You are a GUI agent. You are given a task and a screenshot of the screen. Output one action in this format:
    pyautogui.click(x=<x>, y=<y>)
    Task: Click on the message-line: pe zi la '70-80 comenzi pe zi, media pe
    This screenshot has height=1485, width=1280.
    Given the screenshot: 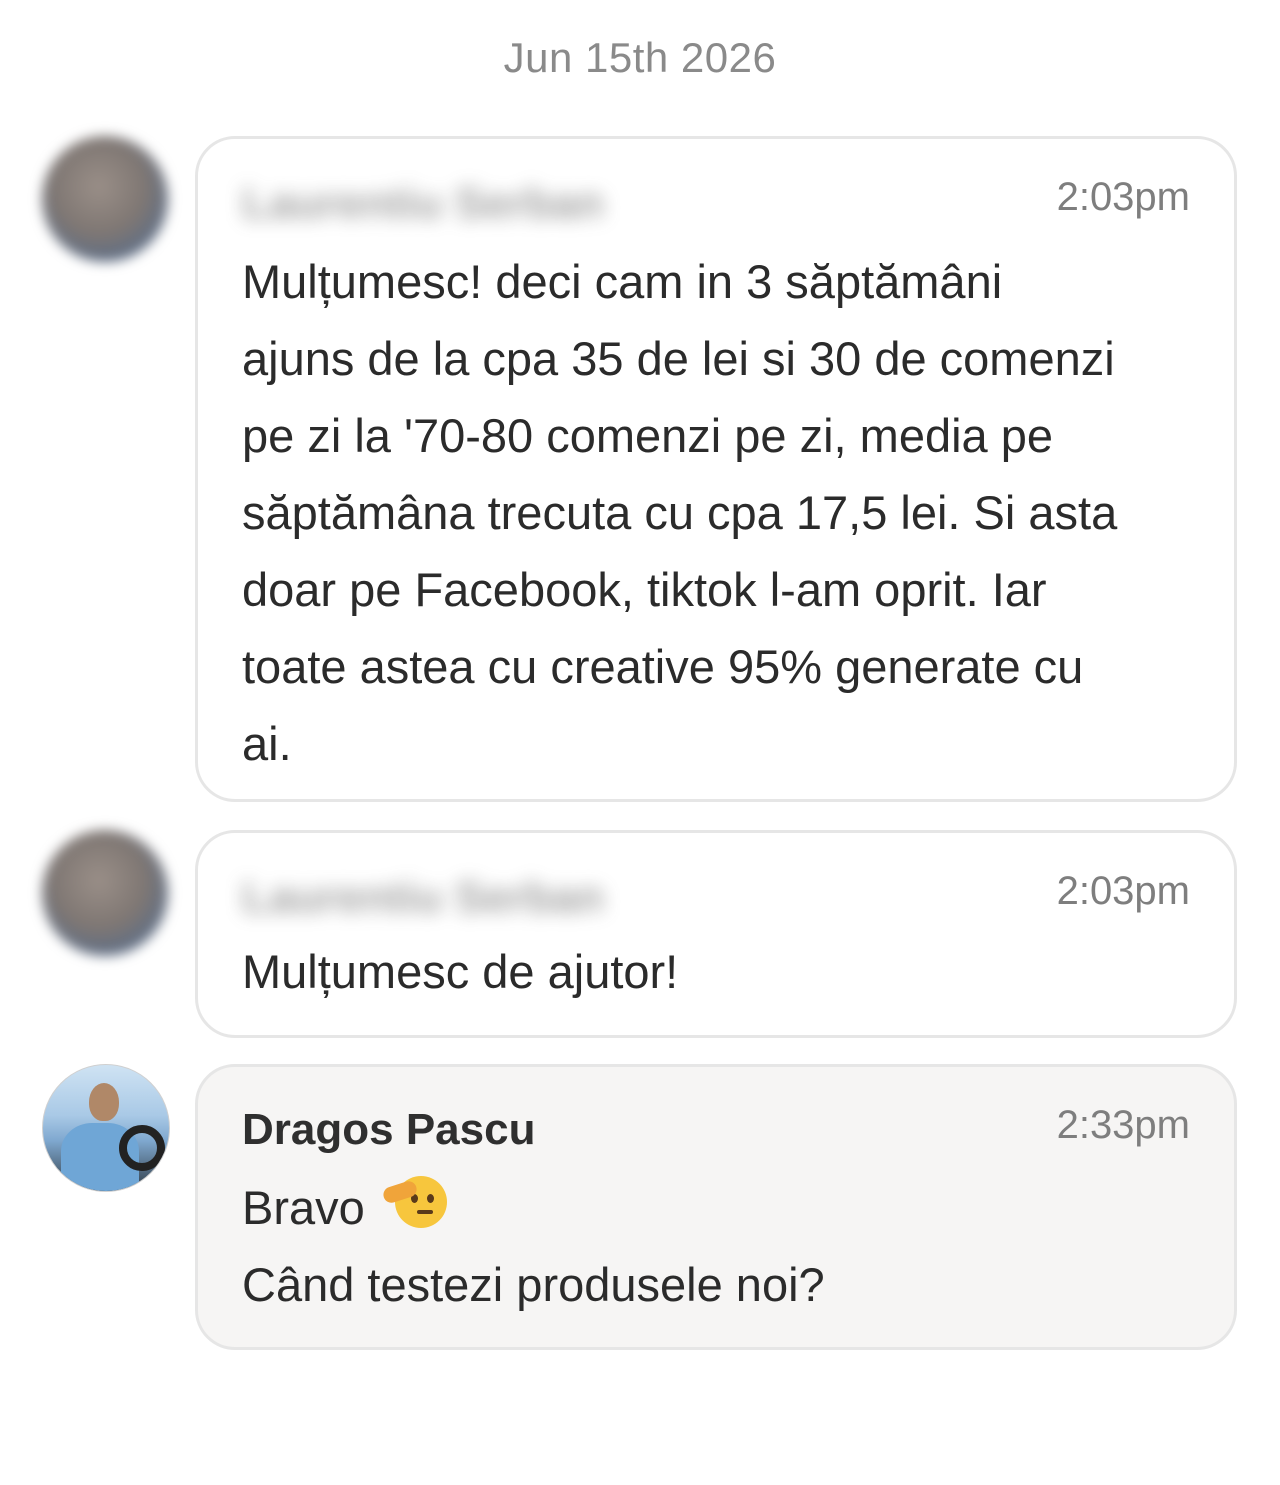 What is the action you would take?
    pyautogui.click(x=648, y=435)
    